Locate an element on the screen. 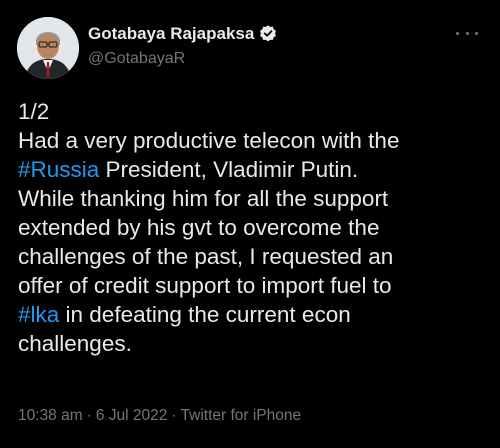  tweet-line: #Russia President, Vladimir Putin. is located at coordinates (253, 169).